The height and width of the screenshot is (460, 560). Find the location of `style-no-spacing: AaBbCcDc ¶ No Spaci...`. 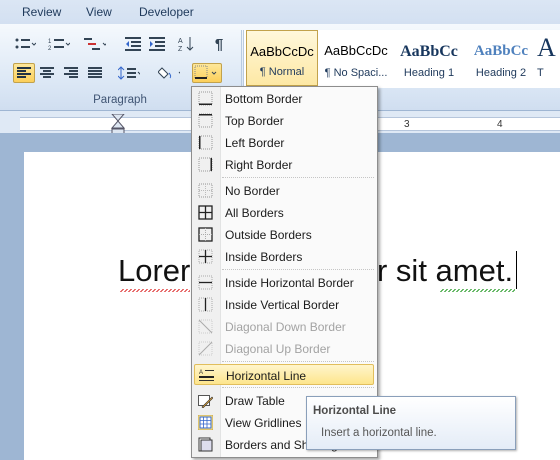

style-no-spacing: AaBbCcDc ¶ No Spaci... is located at coordinates (356, 58).